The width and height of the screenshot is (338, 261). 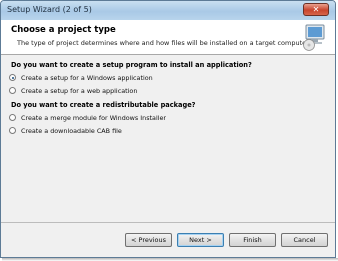 What do you see at coordinates (148, 240) in the screenshot?
I see `previous-button: < Previous` at bounding box center [148, 240].